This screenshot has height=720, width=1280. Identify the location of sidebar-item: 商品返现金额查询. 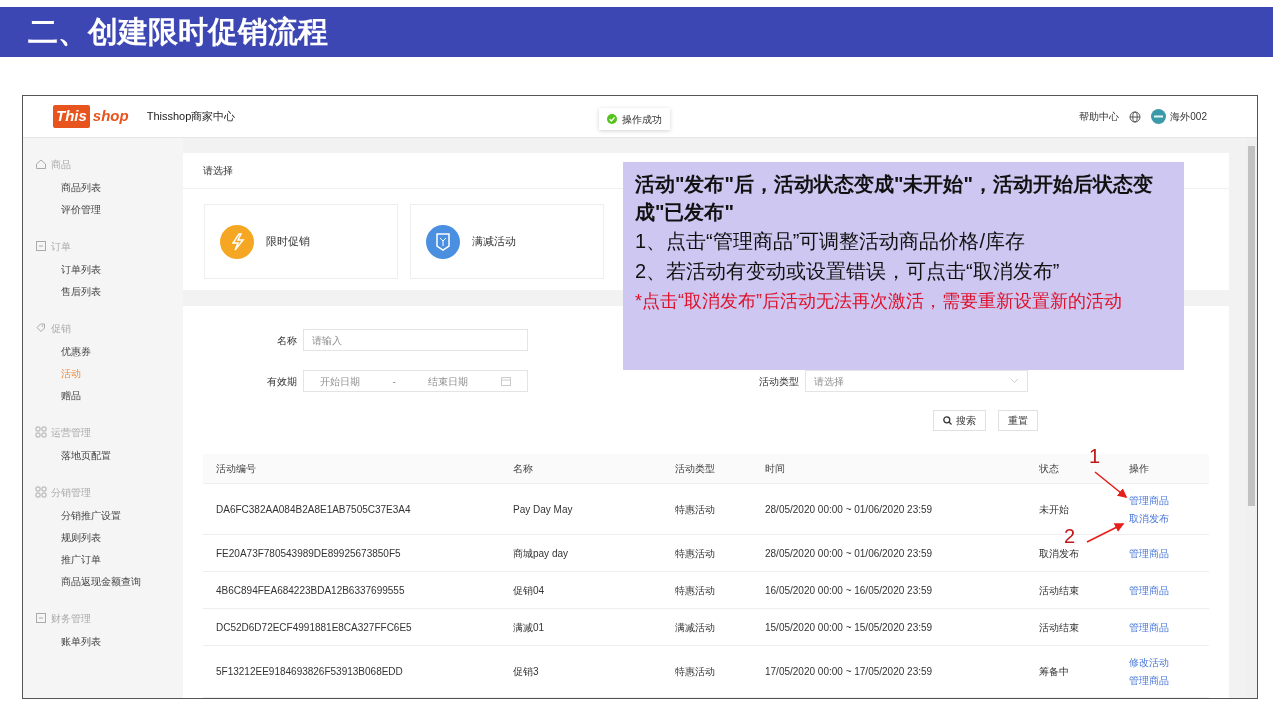
(122, 582).